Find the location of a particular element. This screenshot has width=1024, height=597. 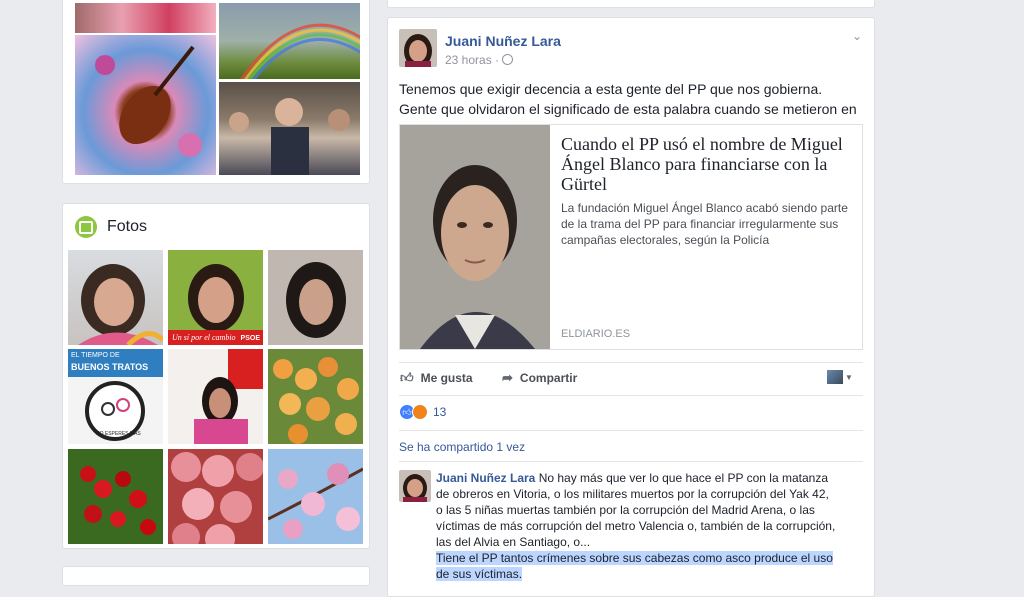

shares-link: Se ha compartido 1 vez is located at coordinates (462, 447).